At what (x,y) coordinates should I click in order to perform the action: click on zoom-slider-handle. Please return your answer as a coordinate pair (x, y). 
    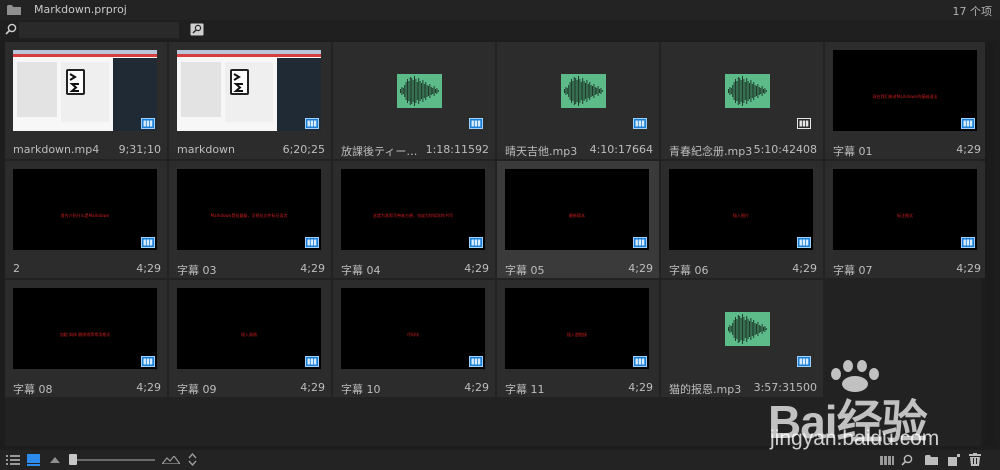
    Looking at the image, I should click on (73, 459).